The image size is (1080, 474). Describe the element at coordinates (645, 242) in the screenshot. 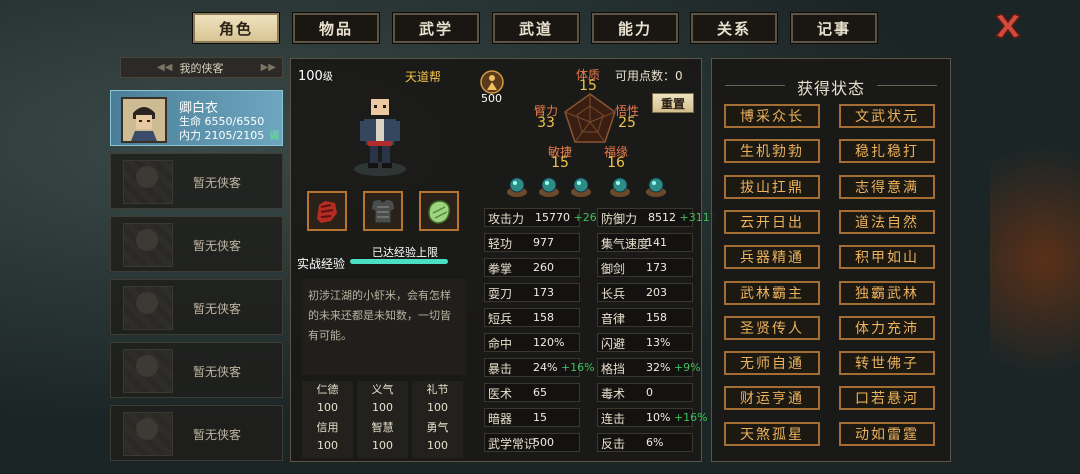

I see `stat-row: 集气速度 141` at that location.